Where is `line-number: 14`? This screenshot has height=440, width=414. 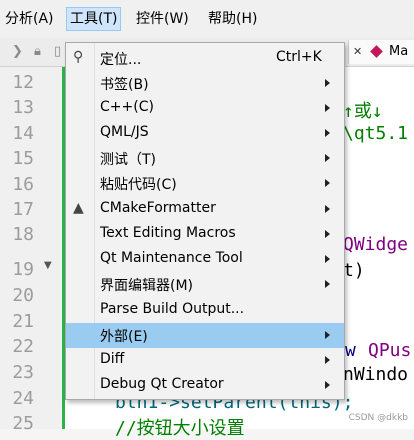 line-number: 14 is located at coordinates (23, 133).